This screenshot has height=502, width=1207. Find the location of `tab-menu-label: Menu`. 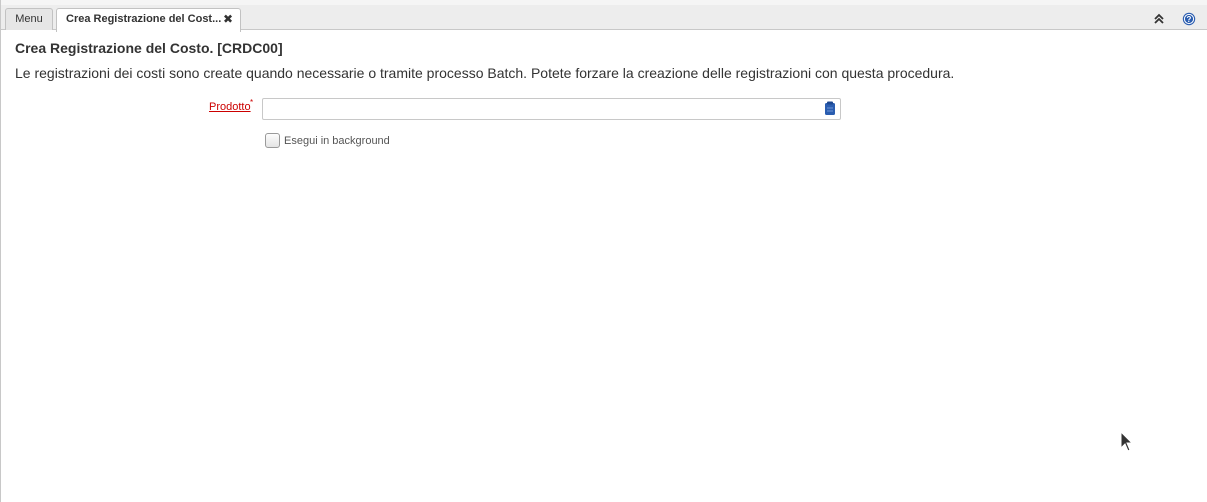

tab-menu-label: Menu is located at coordinates (29, 19).